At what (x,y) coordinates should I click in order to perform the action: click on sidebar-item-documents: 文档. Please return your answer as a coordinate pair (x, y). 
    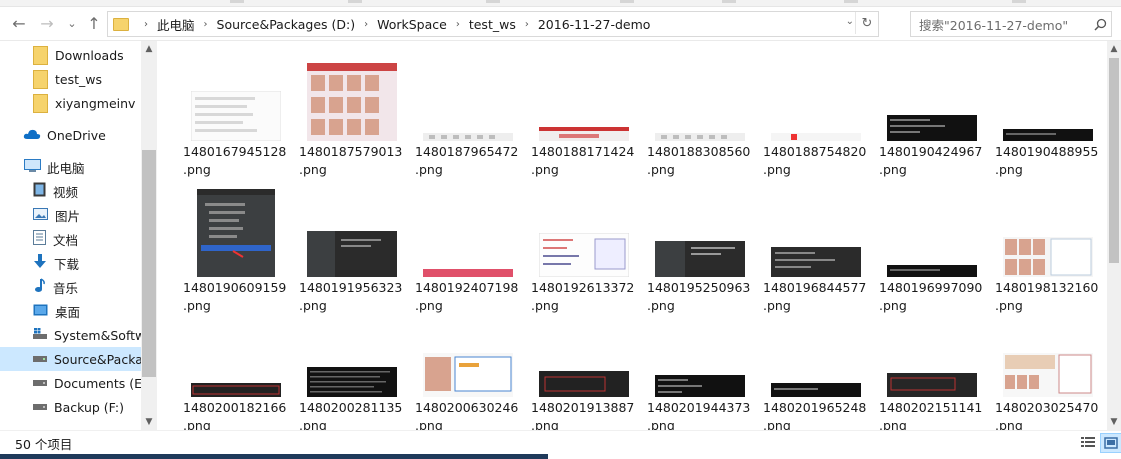
    Looking at the image, I should click on (78, 239).